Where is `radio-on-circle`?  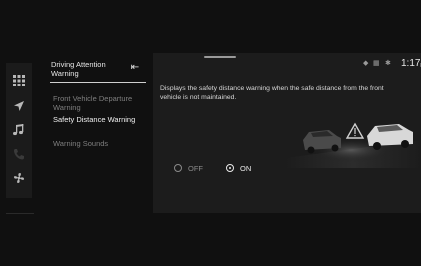 radio-on-circle is located at coordinates (230, 168).